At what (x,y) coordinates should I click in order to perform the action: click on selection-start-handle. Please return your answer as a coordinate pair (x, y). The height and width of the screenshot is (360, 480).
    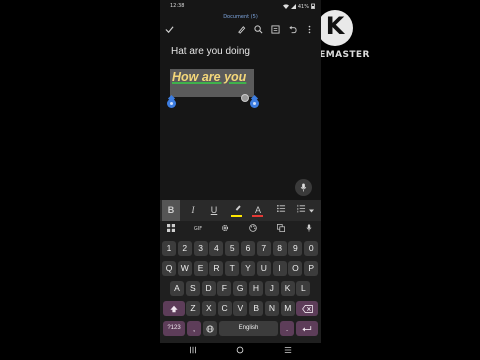
    Looking at the image, I should click on (171, 103).